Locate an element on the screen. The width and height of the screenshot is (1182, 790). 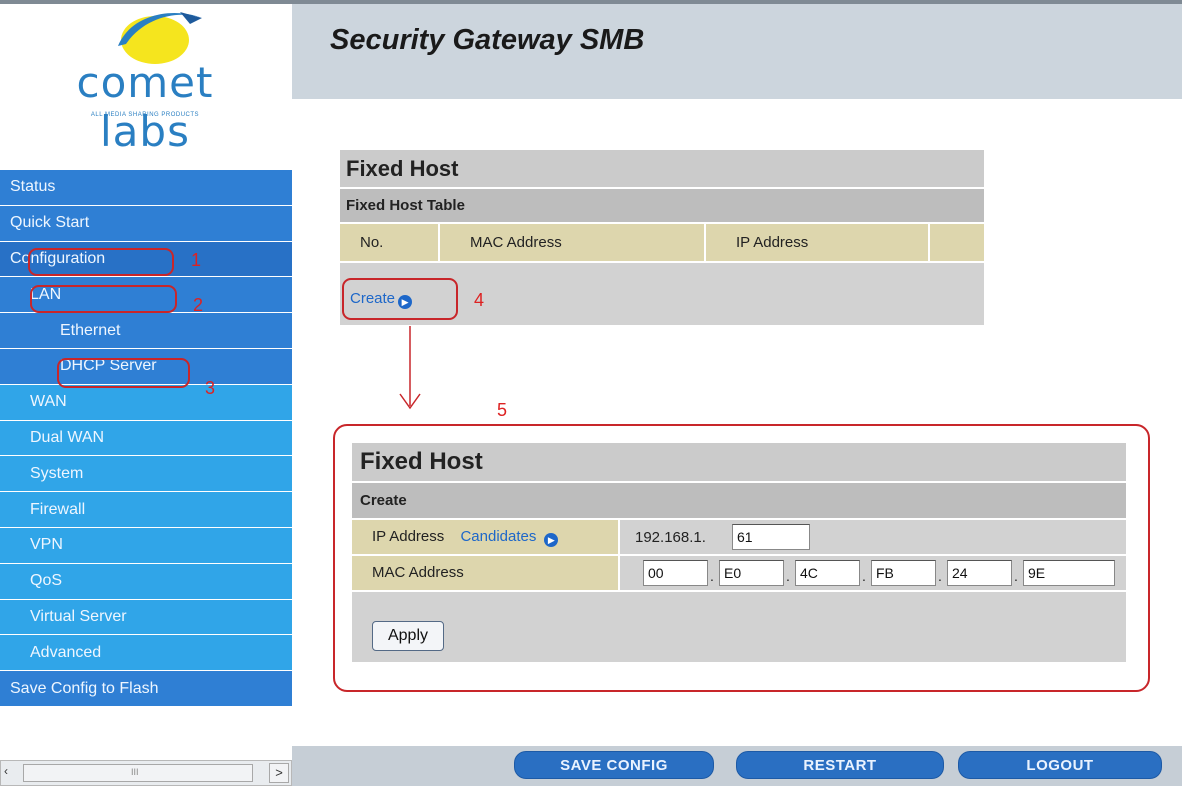
bottom-button-bar: SAVE CONFIG RESTART LOGOUT is located at coordinates (737, 766).